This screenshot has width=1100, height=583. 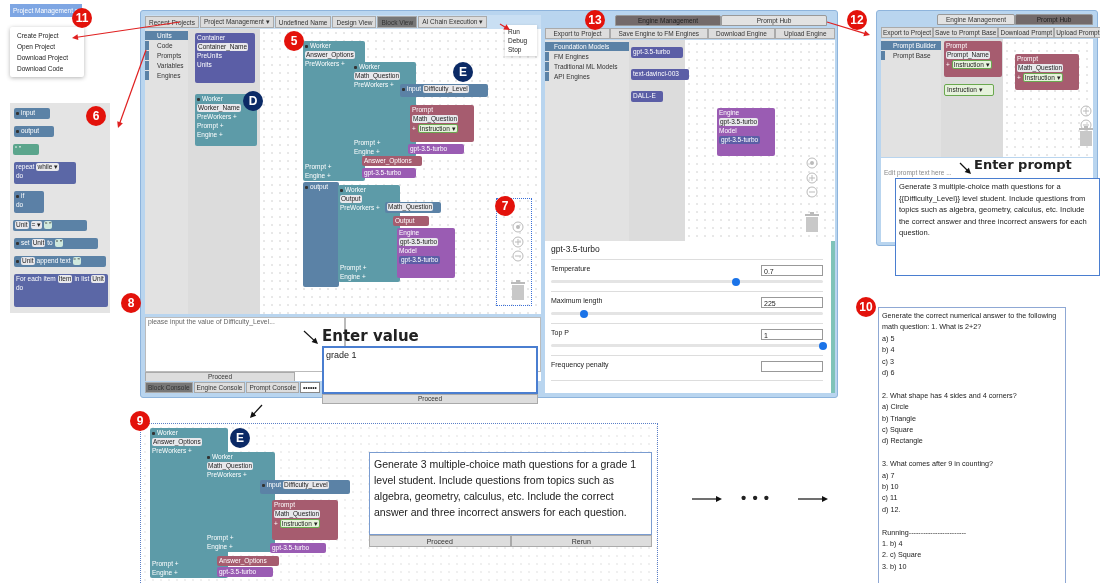 I want to click on model-title: gpt-3.5-turbo, so click(x=687, y=252).